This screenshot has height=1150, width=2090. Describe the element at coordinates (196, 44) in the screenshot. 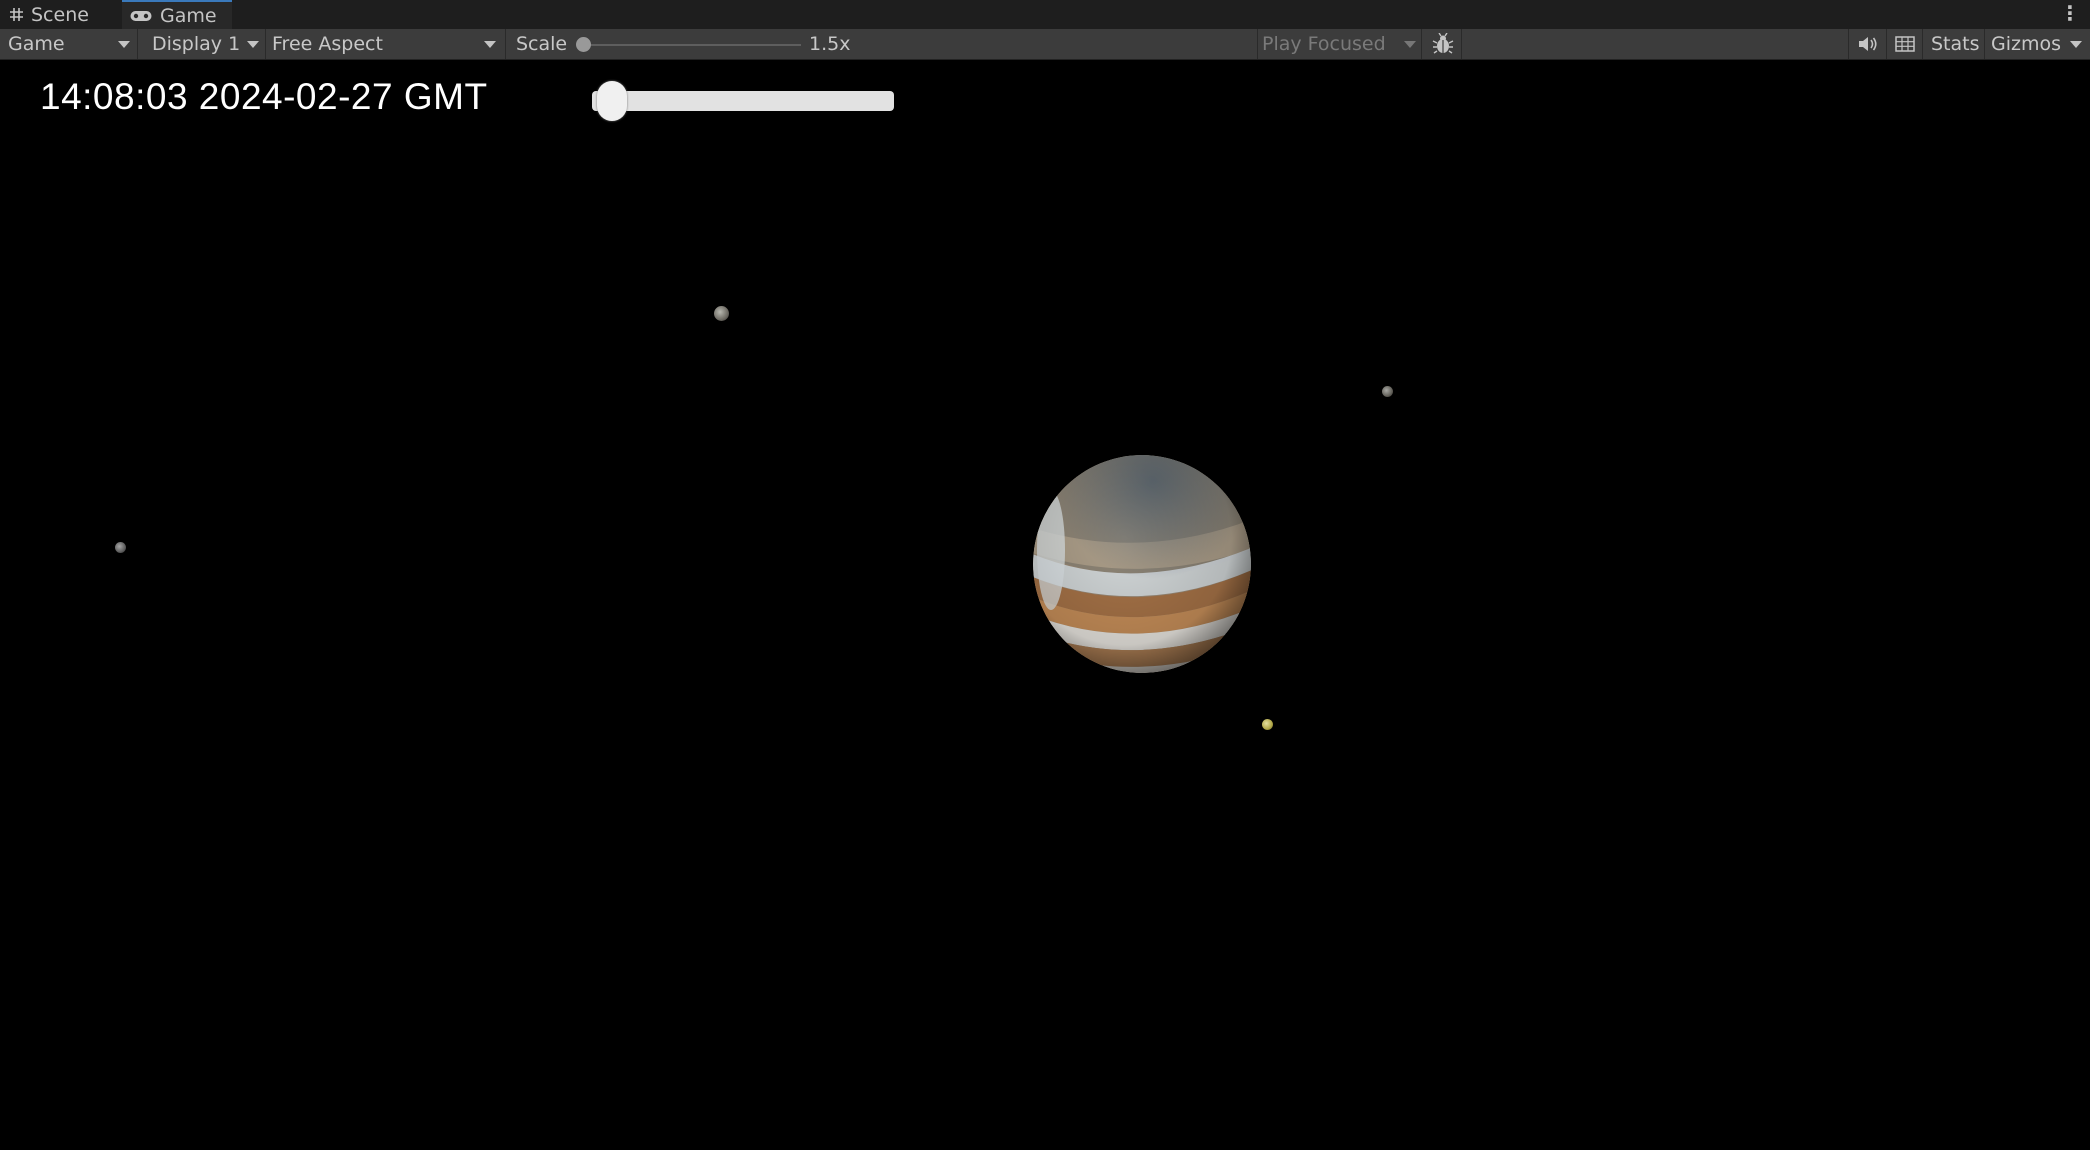

I see `display-value: Display 1` at that location.